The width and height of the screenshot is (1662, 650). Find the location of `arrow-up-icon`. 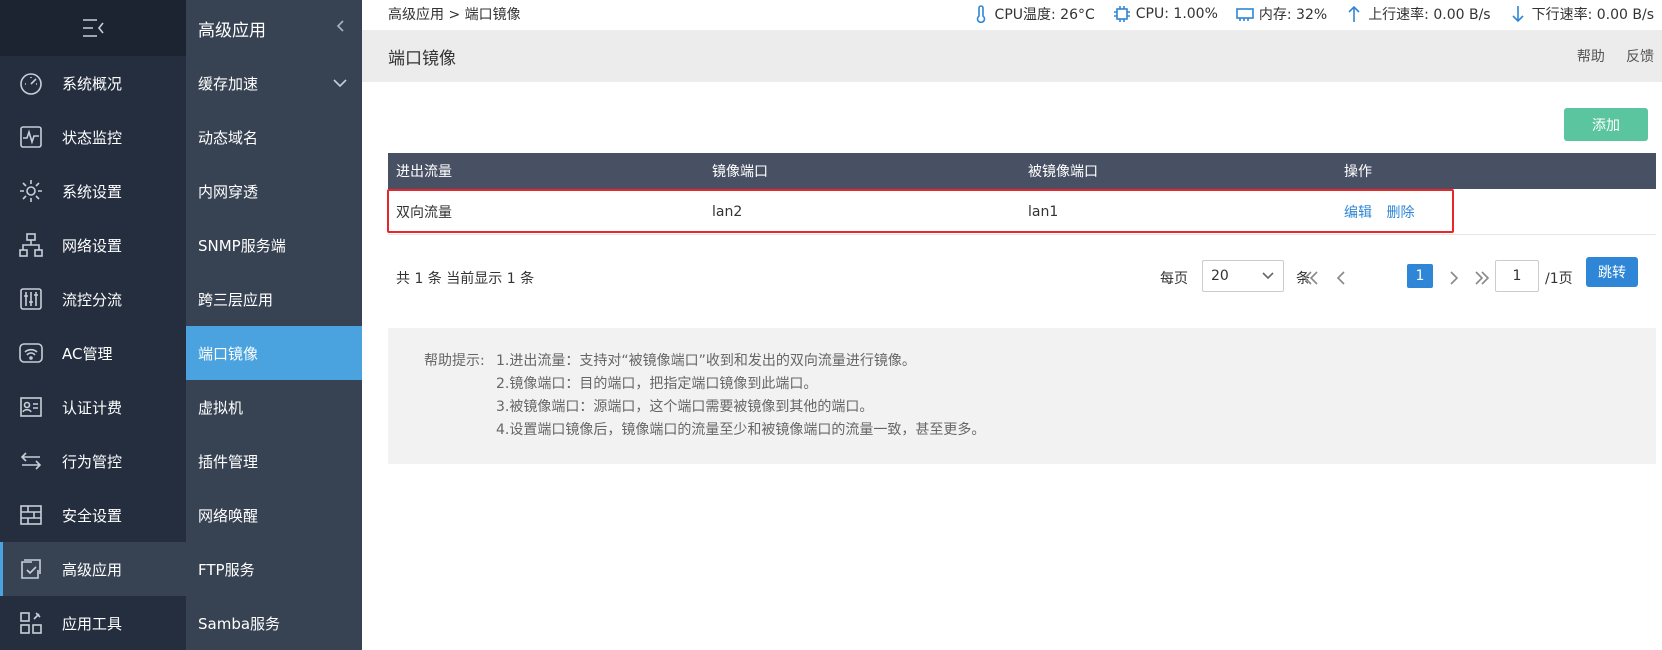

arrow-up-icon is located at coordinates (1354, 13).